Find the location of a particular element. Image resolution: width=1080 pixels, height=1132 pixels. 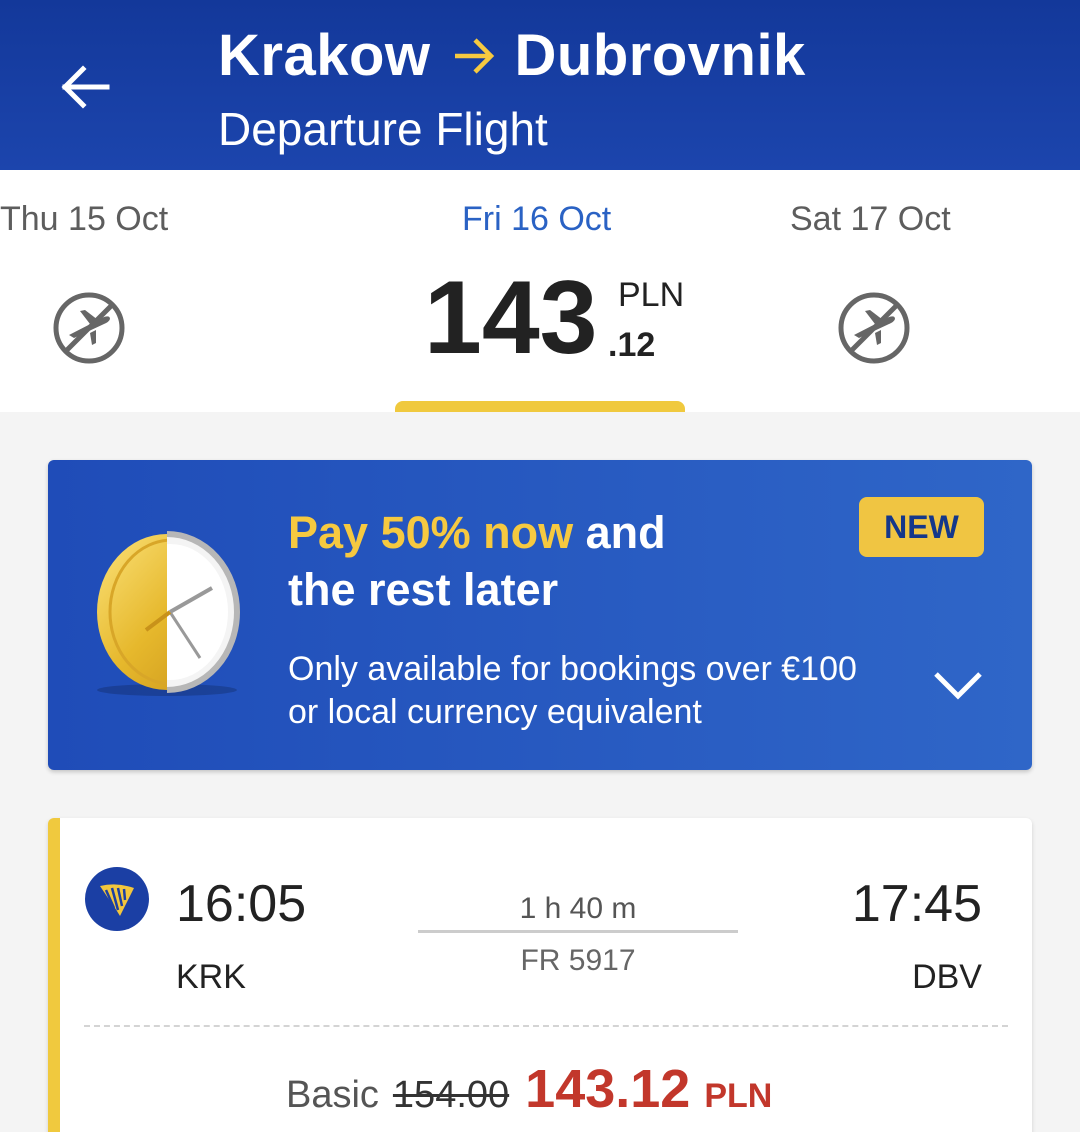

arrival-time: 17:45 is located at coordinates (916, 904).